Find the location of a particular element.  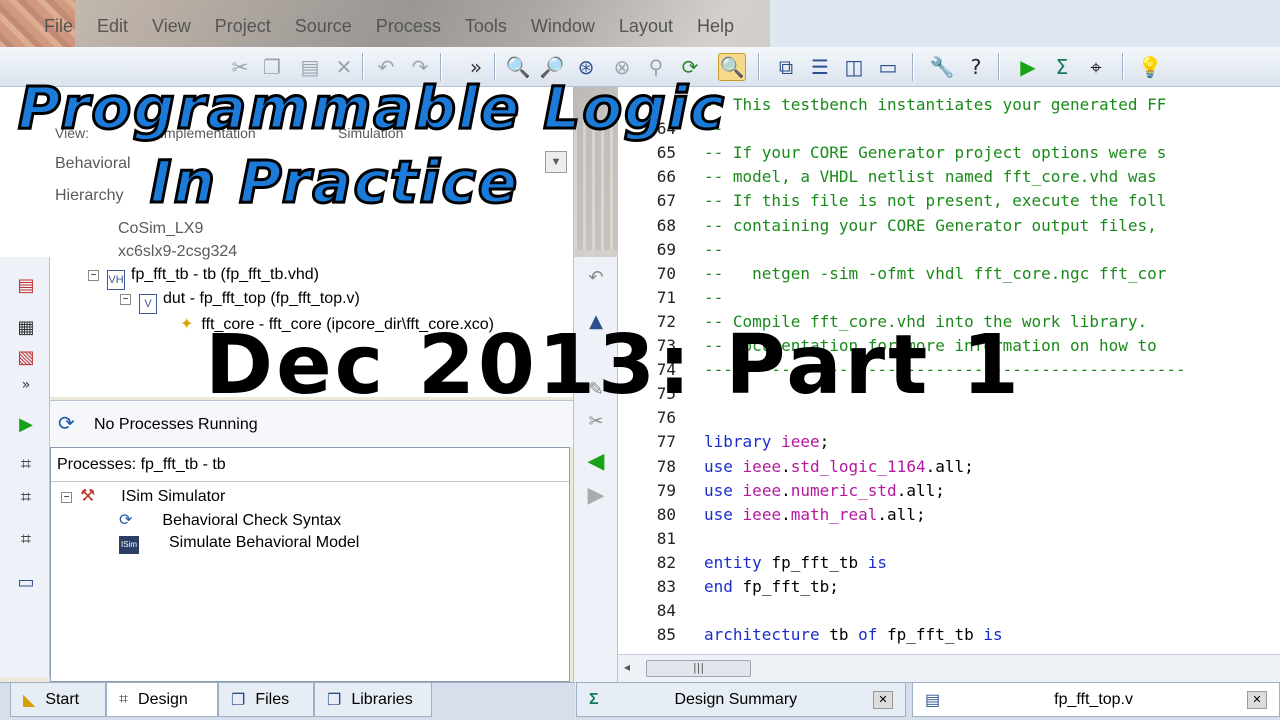

menu-project: Project is located at coordinates (243, 28).